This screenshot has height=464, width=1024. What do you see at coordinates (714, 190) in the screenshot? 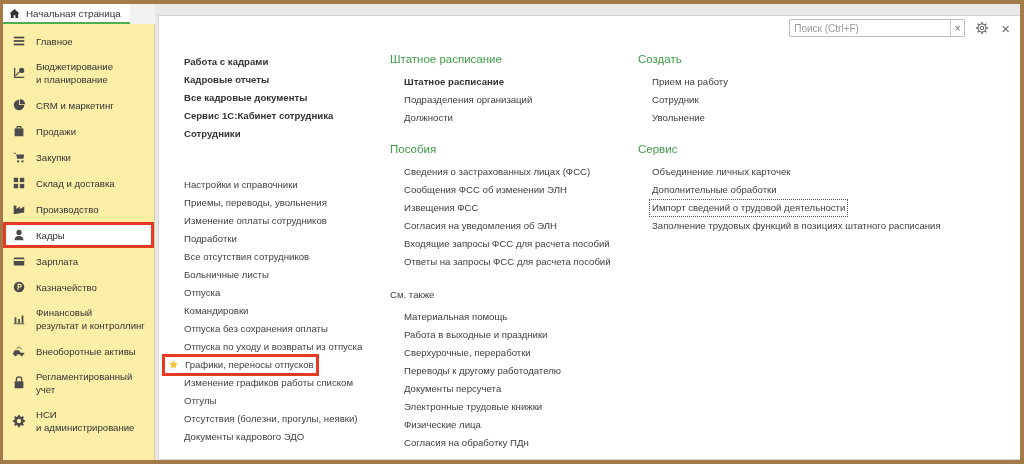
I see `menu-link: Дополнительные обработки` at bounding box center [714, 190].